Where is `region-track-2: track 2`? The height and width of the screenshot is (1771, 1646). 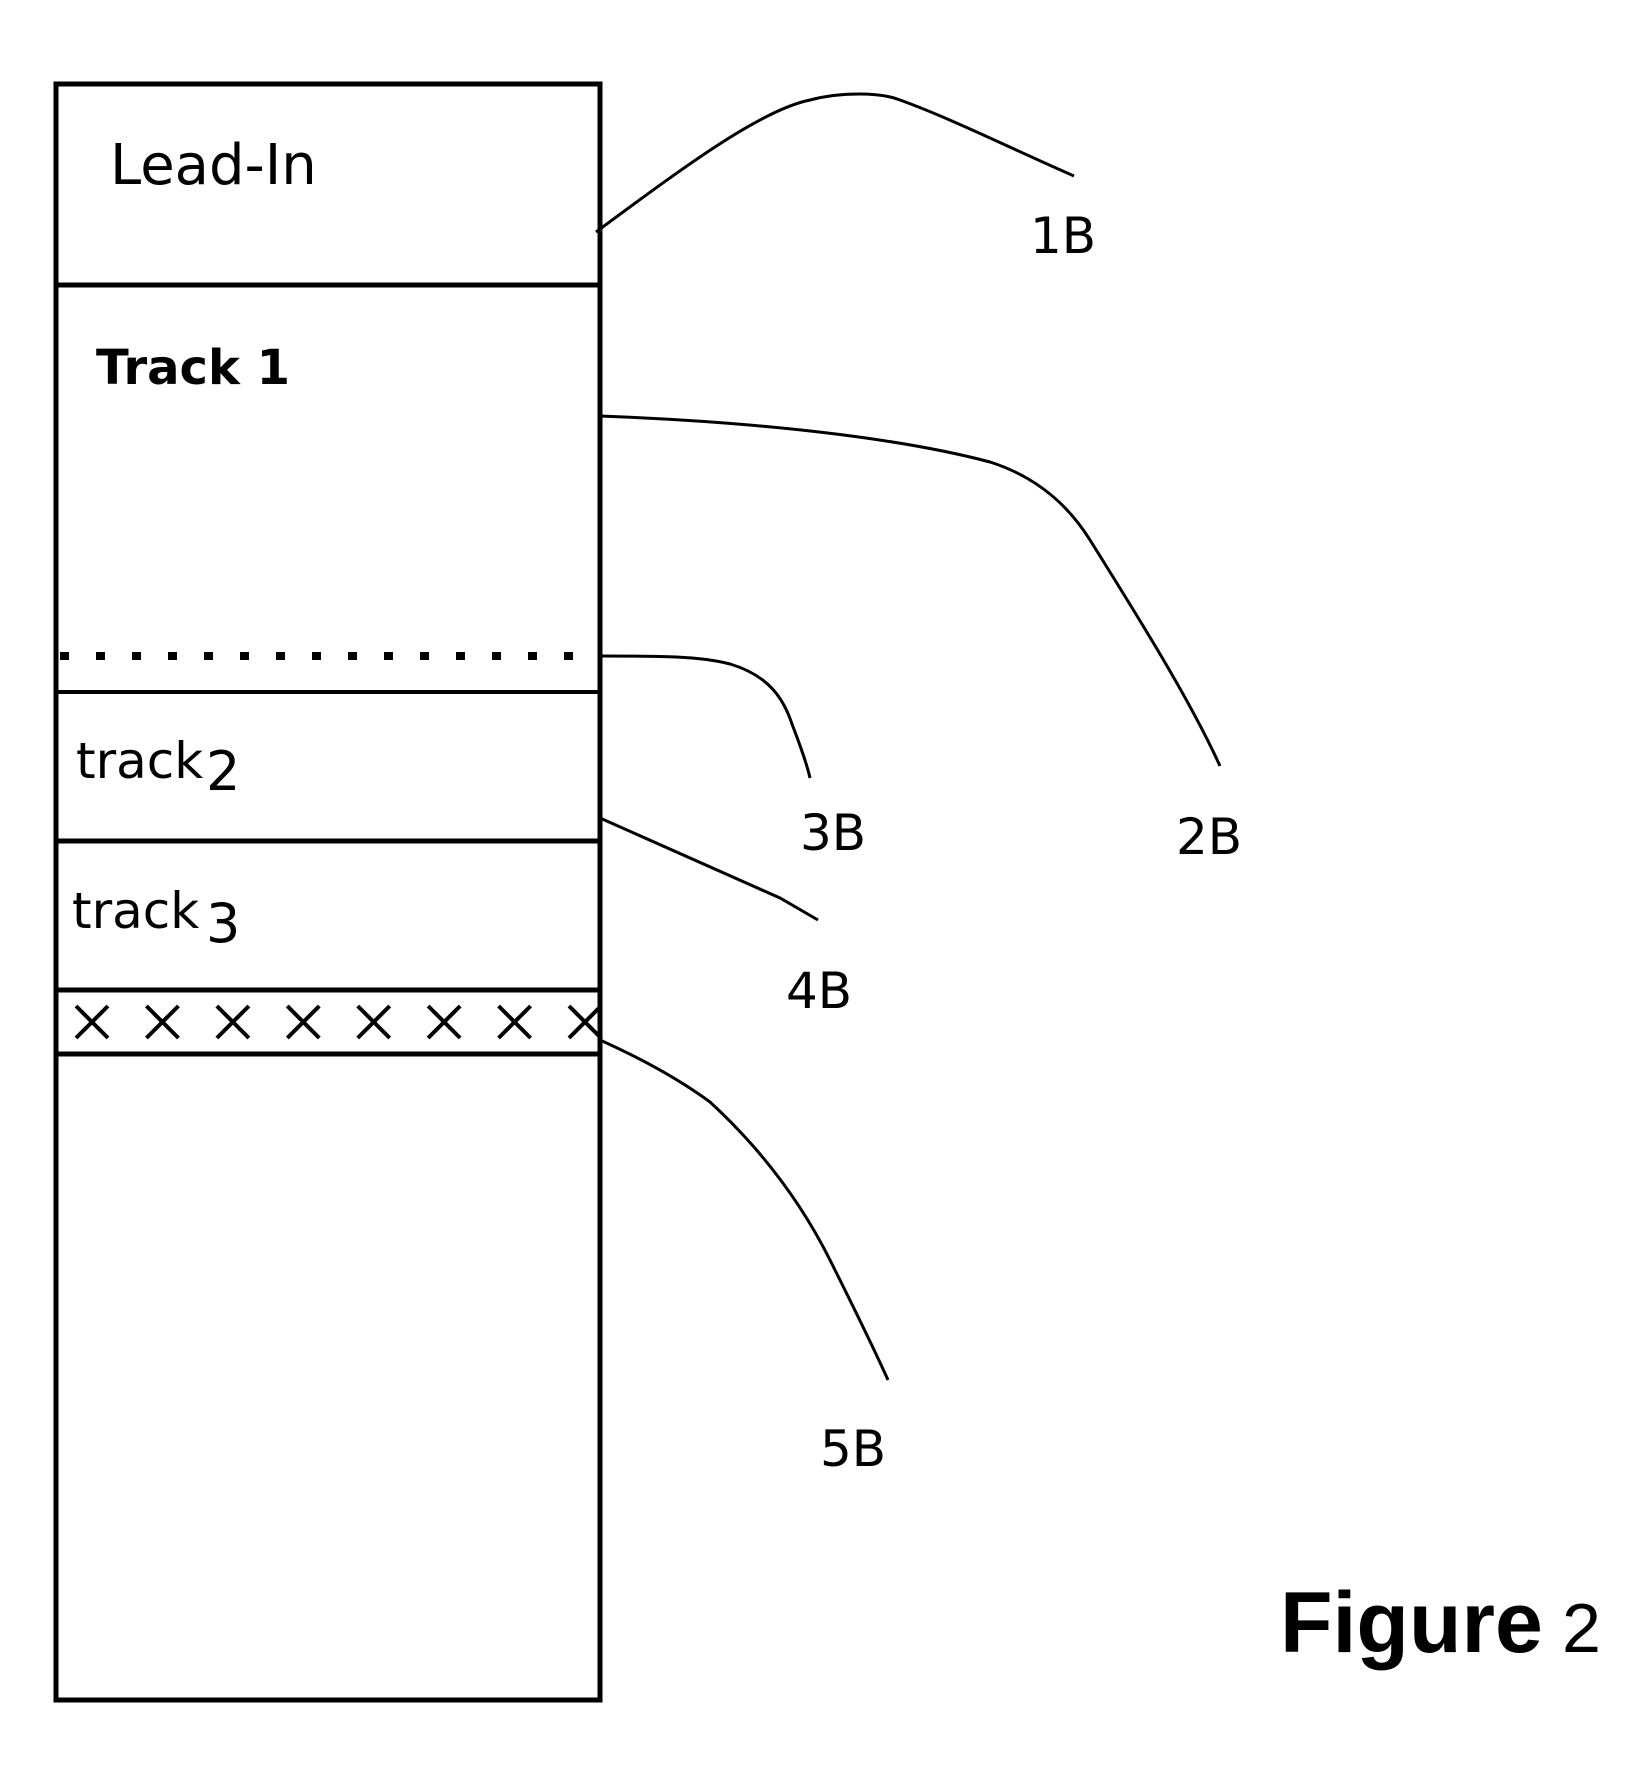 region-track-2: track 2 is located at coordinates (328, 788).